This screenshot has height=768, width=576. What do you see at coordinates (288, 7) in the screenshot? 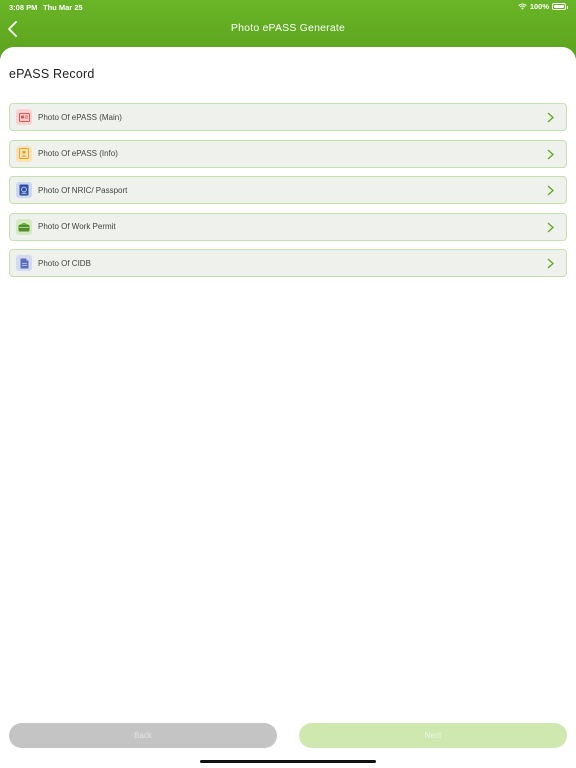
I see `status-bar: 3:08 PM Thu Mar 25 100%` at bounding box center [288, 7].